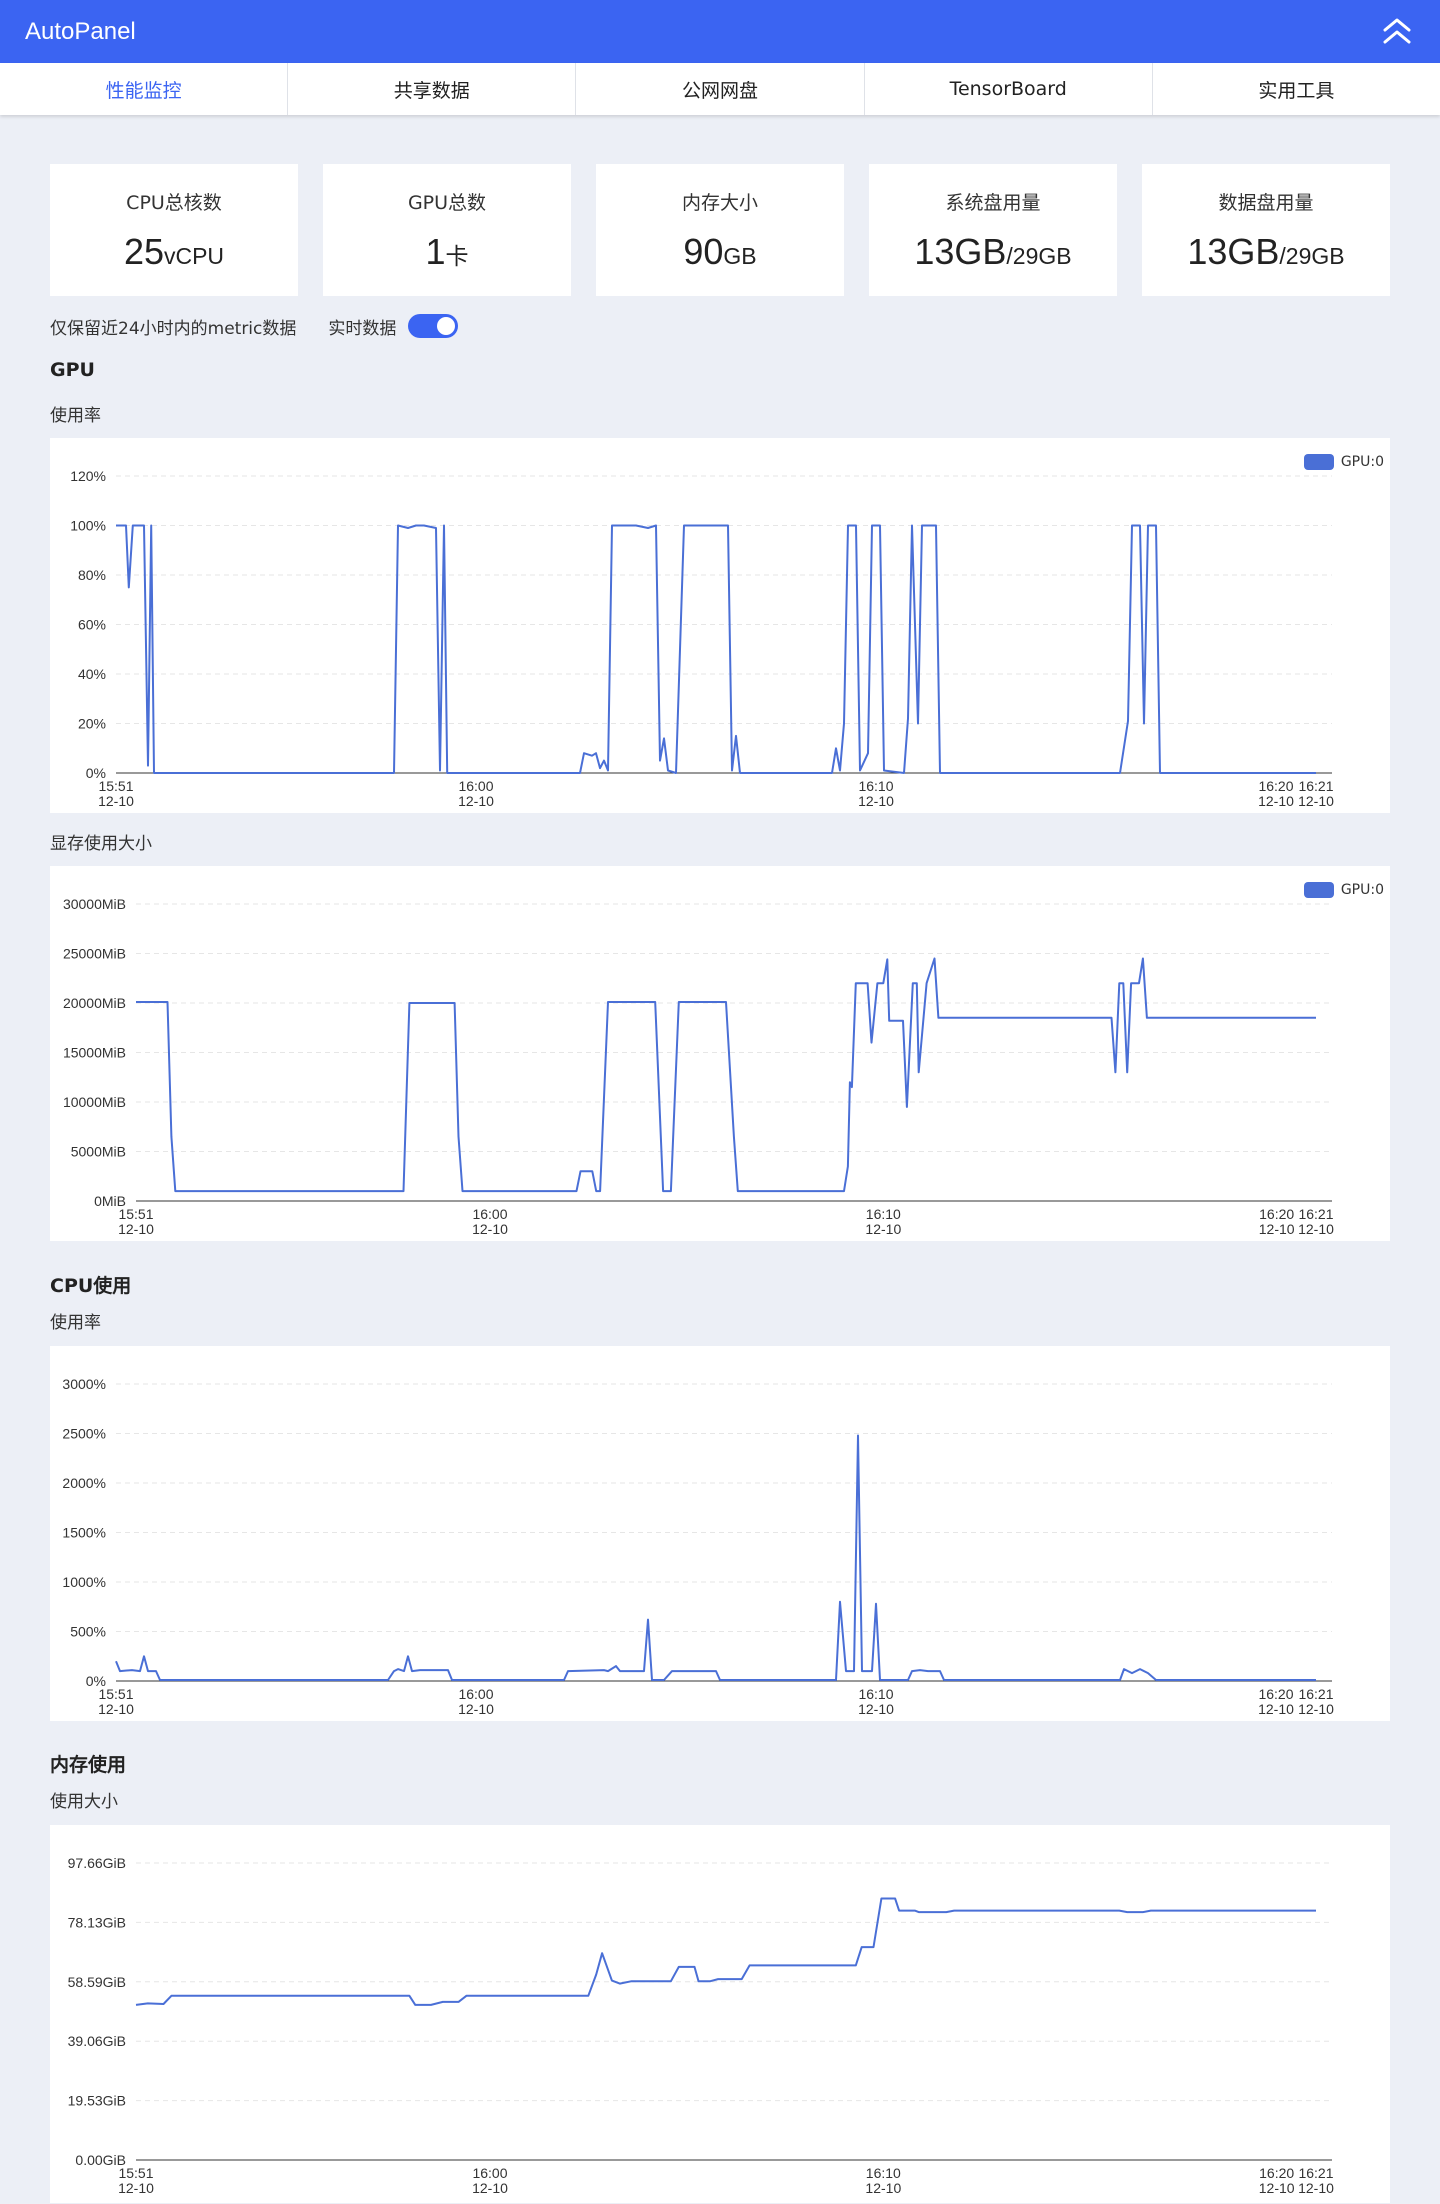 This screenshot has height=2204, width=1440. I want to click on stat-label: 系统盘用量, so click(993, 202).